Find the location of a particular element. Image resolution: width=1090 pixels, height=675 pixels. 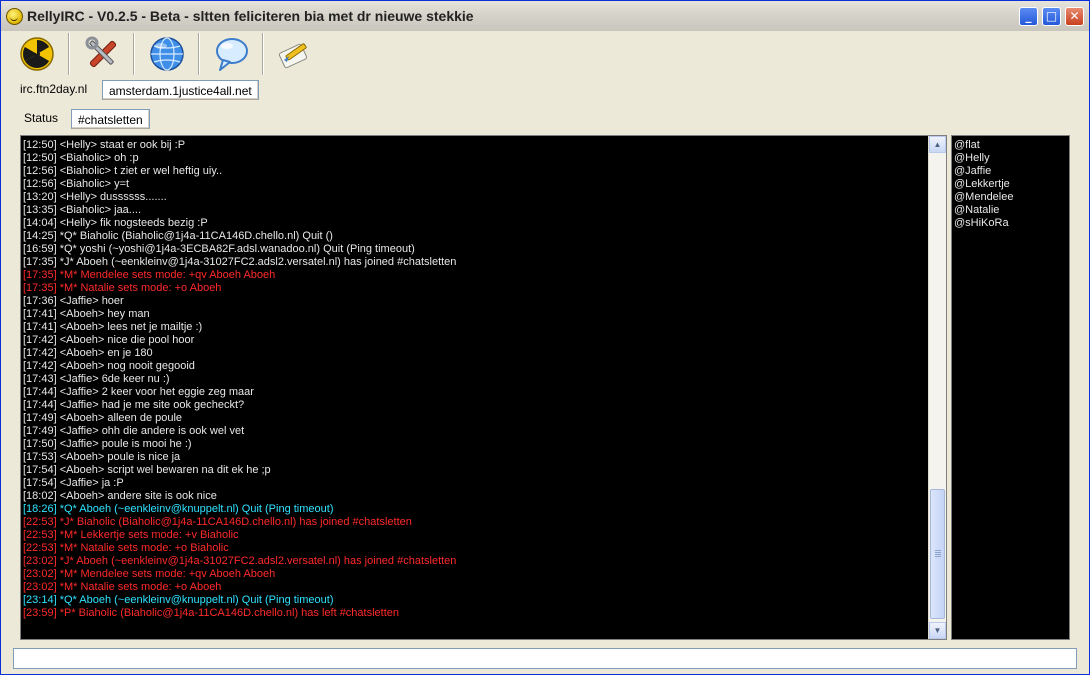

chat-line: [17:42] <Aboeh> nice die pool hoor is located at coordinates (109, 340).